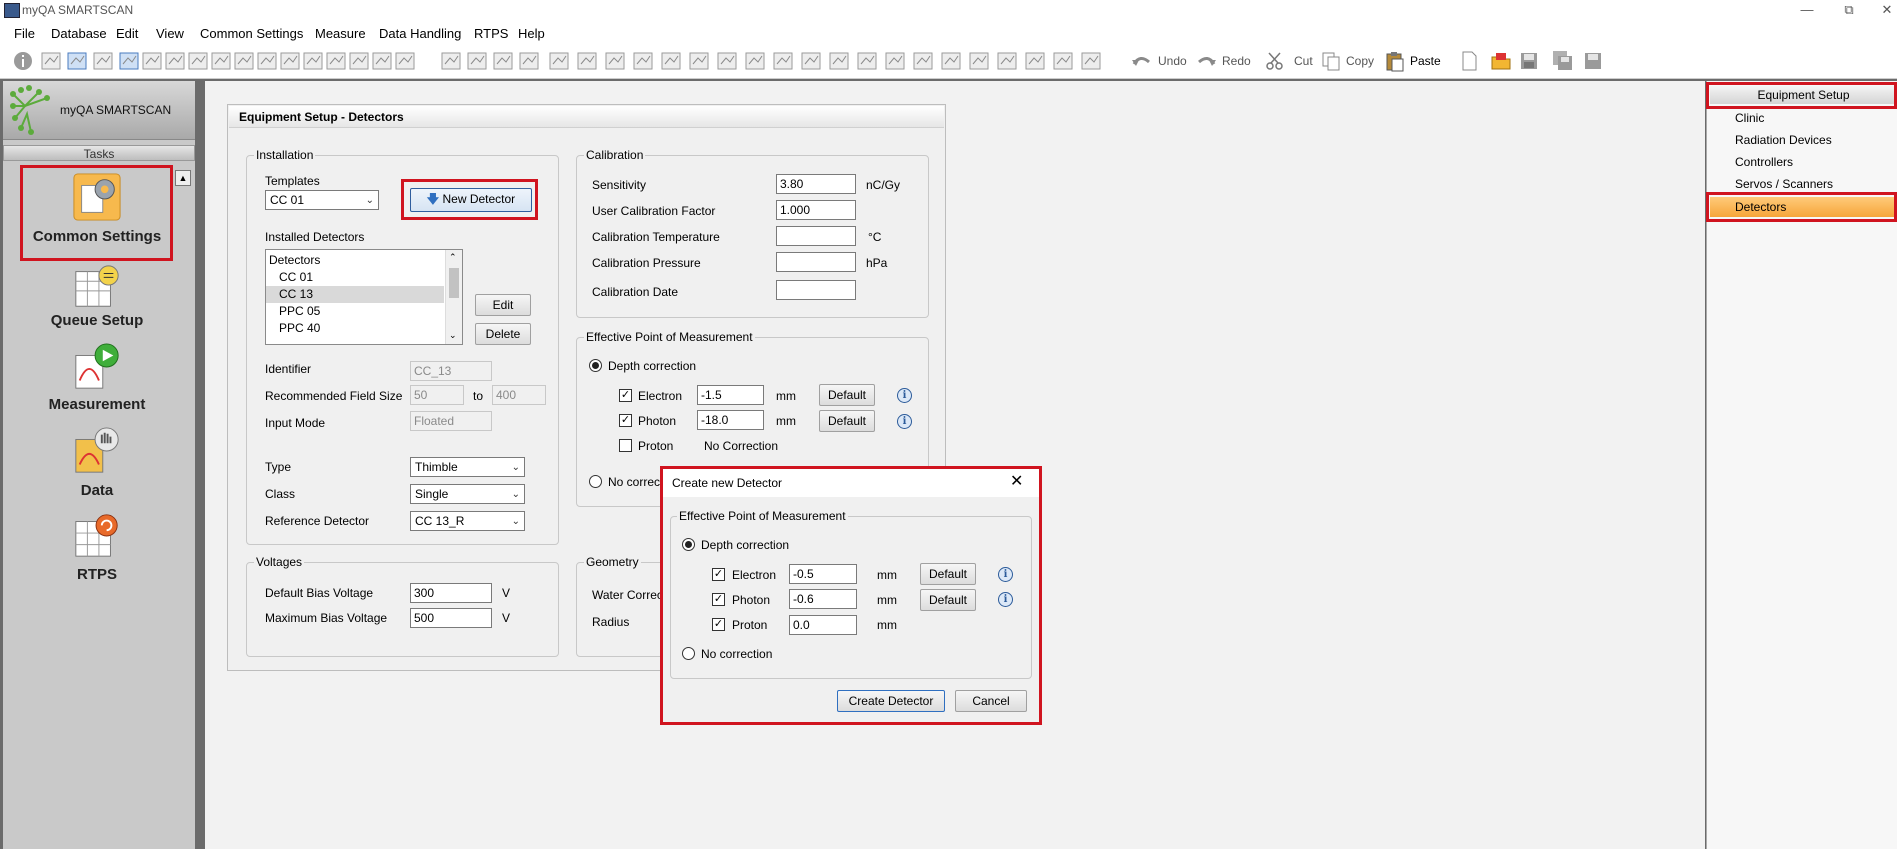 This screenshot has height=849, width=1897. What do you see at coordinates (437, 395) in the screenshot?
I see `field-size-min: 50` at bounding box center [437, 395].